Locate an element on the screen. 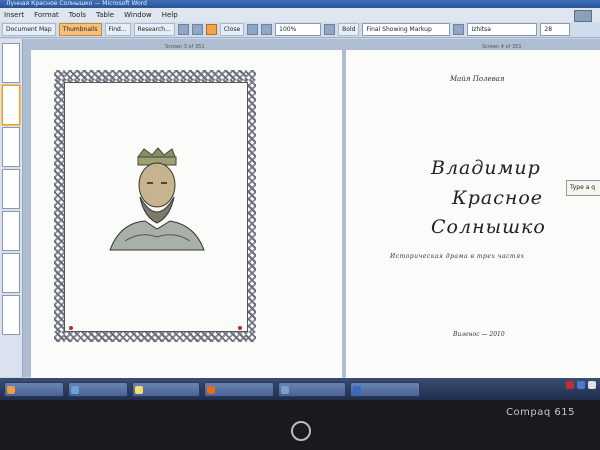 The height and width of the screenshot is (450, 600). book-title-line-1: Владимир is located at coordinates (486, 168).